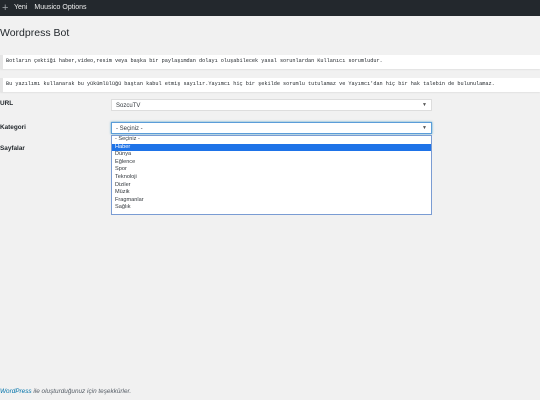 Image resolution: width=540 pixels, height=400 pixels. What do you see at coordinates (271, 201) in the screenshot?
I see `dropdown-option: Fragmanlar` at bounding box center [271, 201].